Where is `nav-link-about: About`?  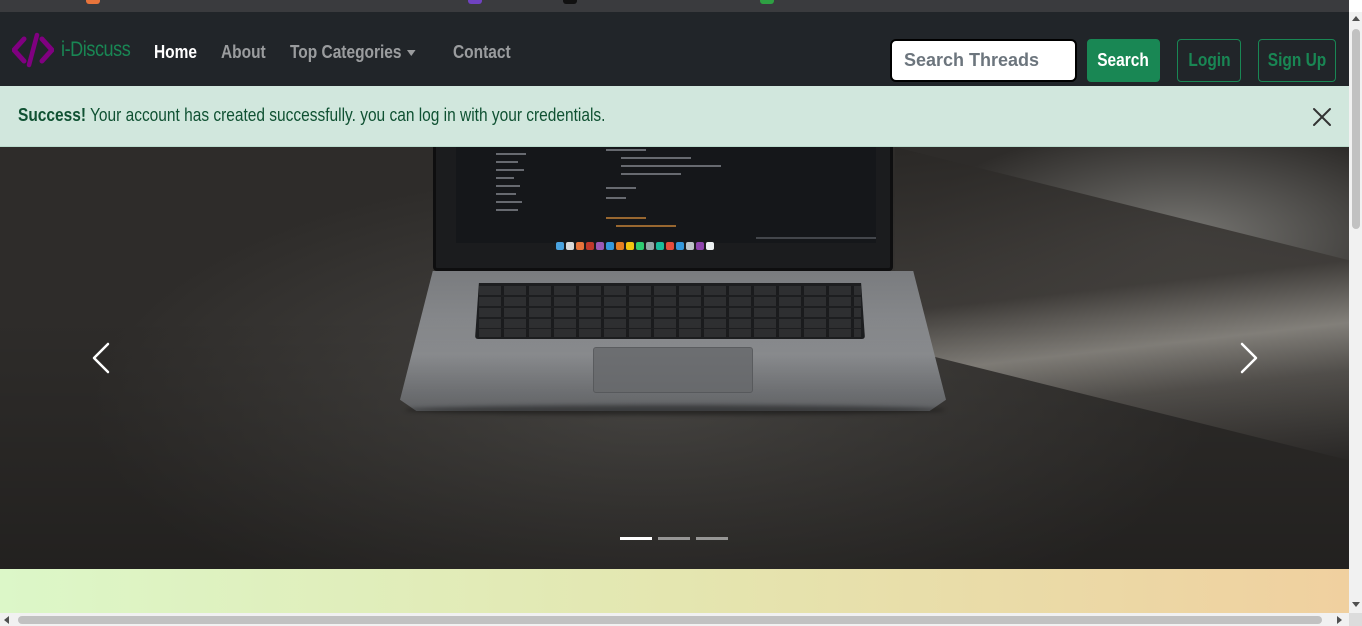 nav-link-about: About is located at coordinates (243, 52).